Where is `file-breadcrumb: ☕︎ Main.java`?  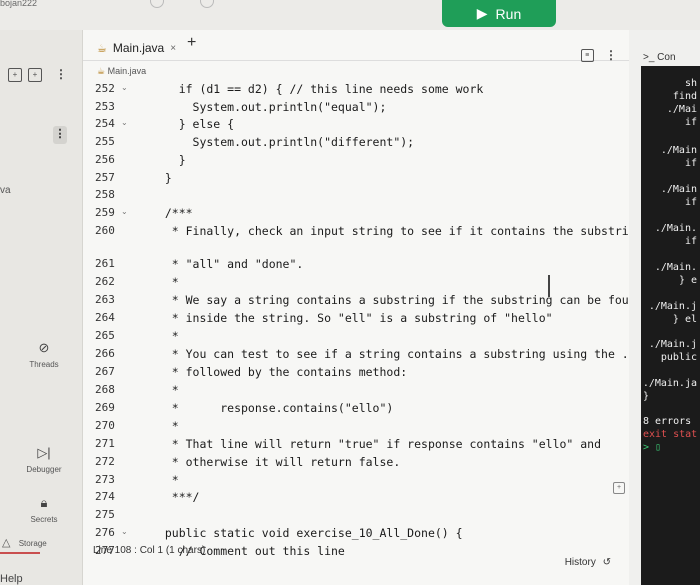 file-breadcrumb: ☕︎ Main.java is located at coordinates (121, 71).